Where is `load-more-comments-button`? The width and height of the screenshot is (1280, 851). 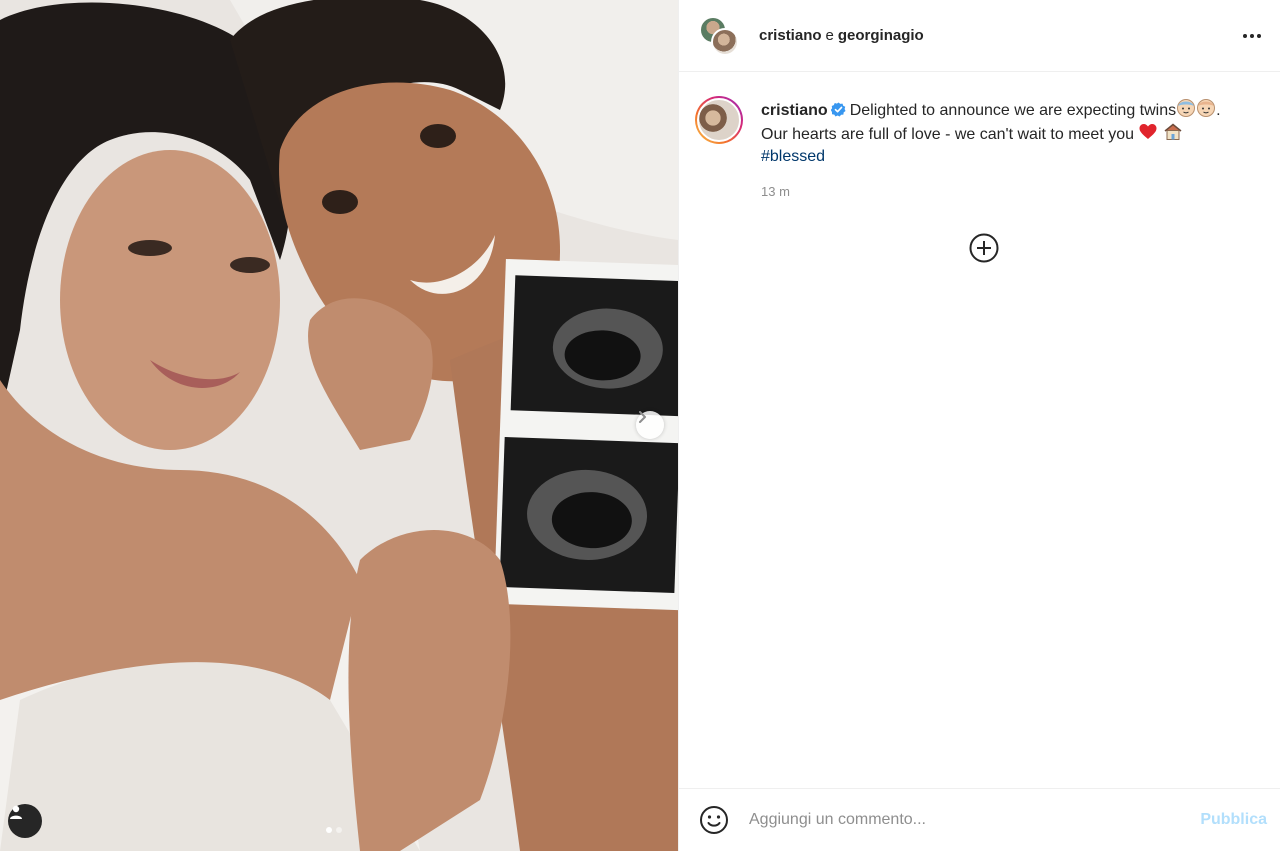 load-more-comments-button is located at coordinates (984, 248).